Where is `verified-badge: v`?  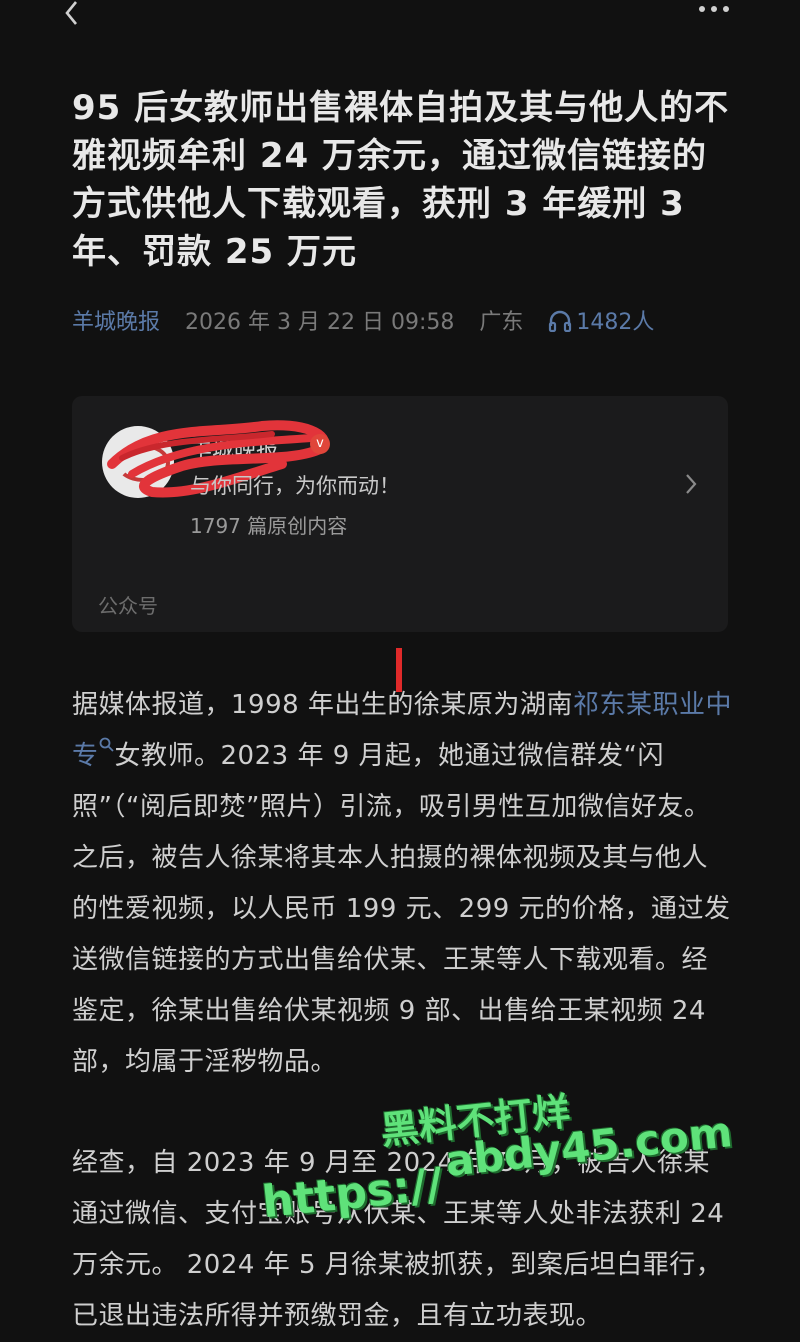 verified-badge: v is located at coordinates (320, 444).